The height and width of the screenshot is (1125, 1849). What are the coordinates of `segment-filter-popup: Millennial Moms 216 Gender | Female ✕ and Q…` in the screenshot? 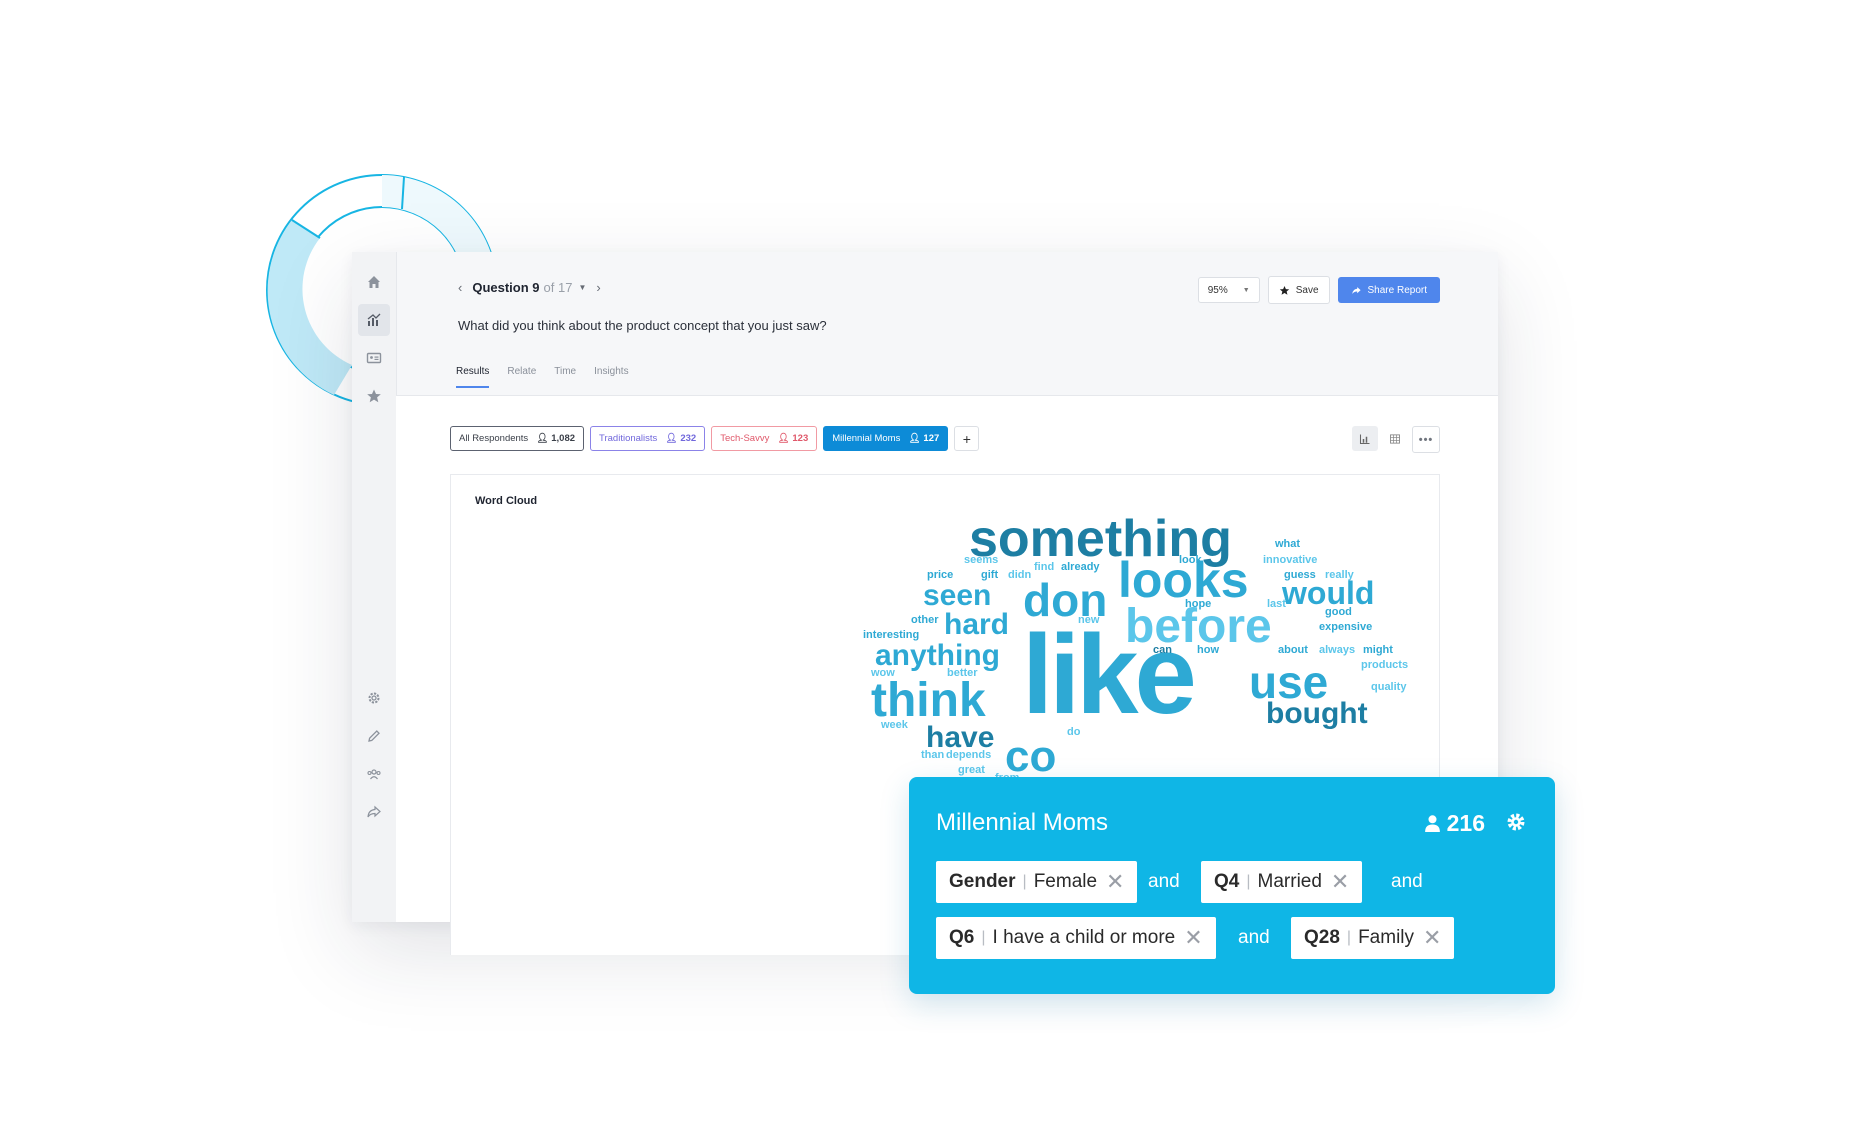 It's located at (1232, 885).